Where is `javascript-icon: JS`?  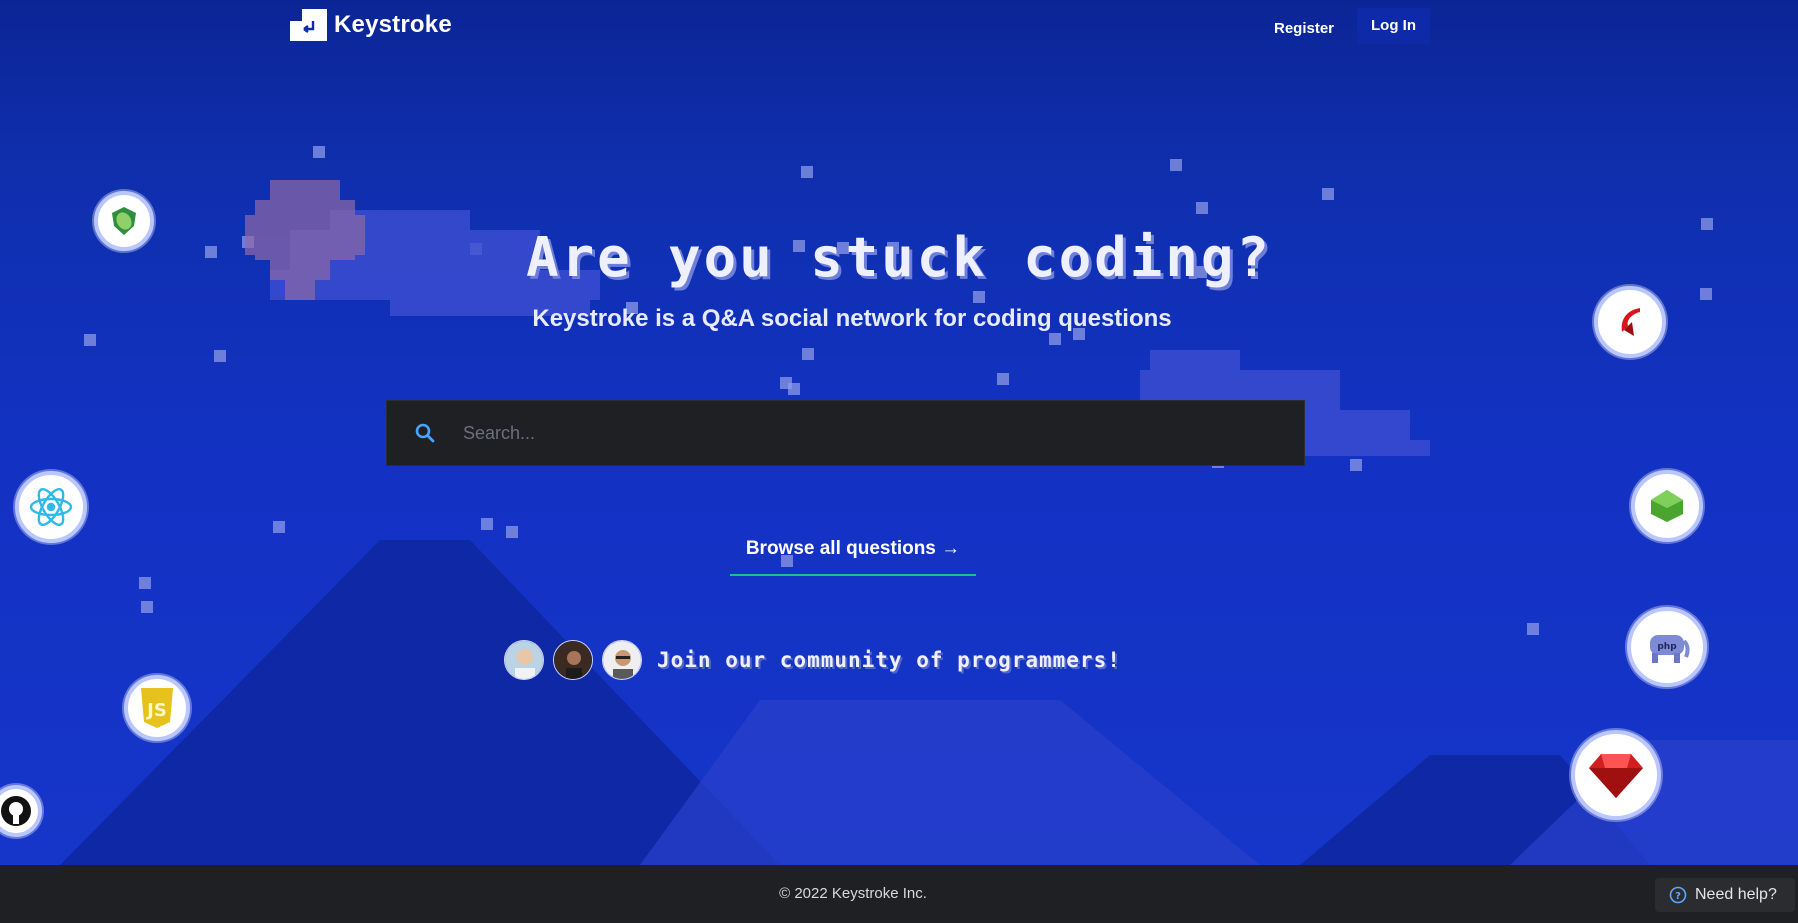 javascript-icon: JS is located at coordinates (157, 708).